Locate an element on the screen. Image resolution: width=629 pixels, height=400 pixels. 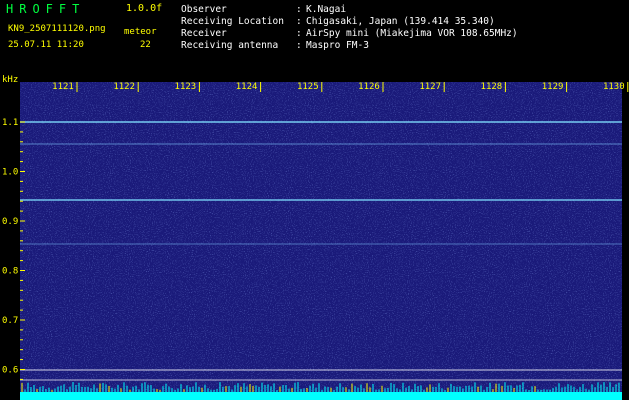
x-tick-label: 1125 is located at coordinates (308, 87).